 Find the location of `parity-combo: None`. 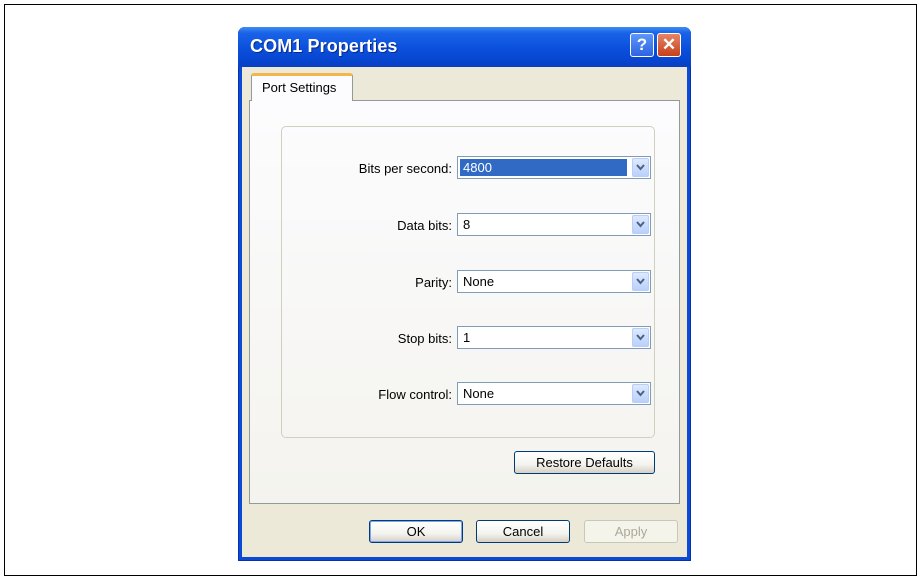

parity-combo: None is located at coordinates (554, 281).